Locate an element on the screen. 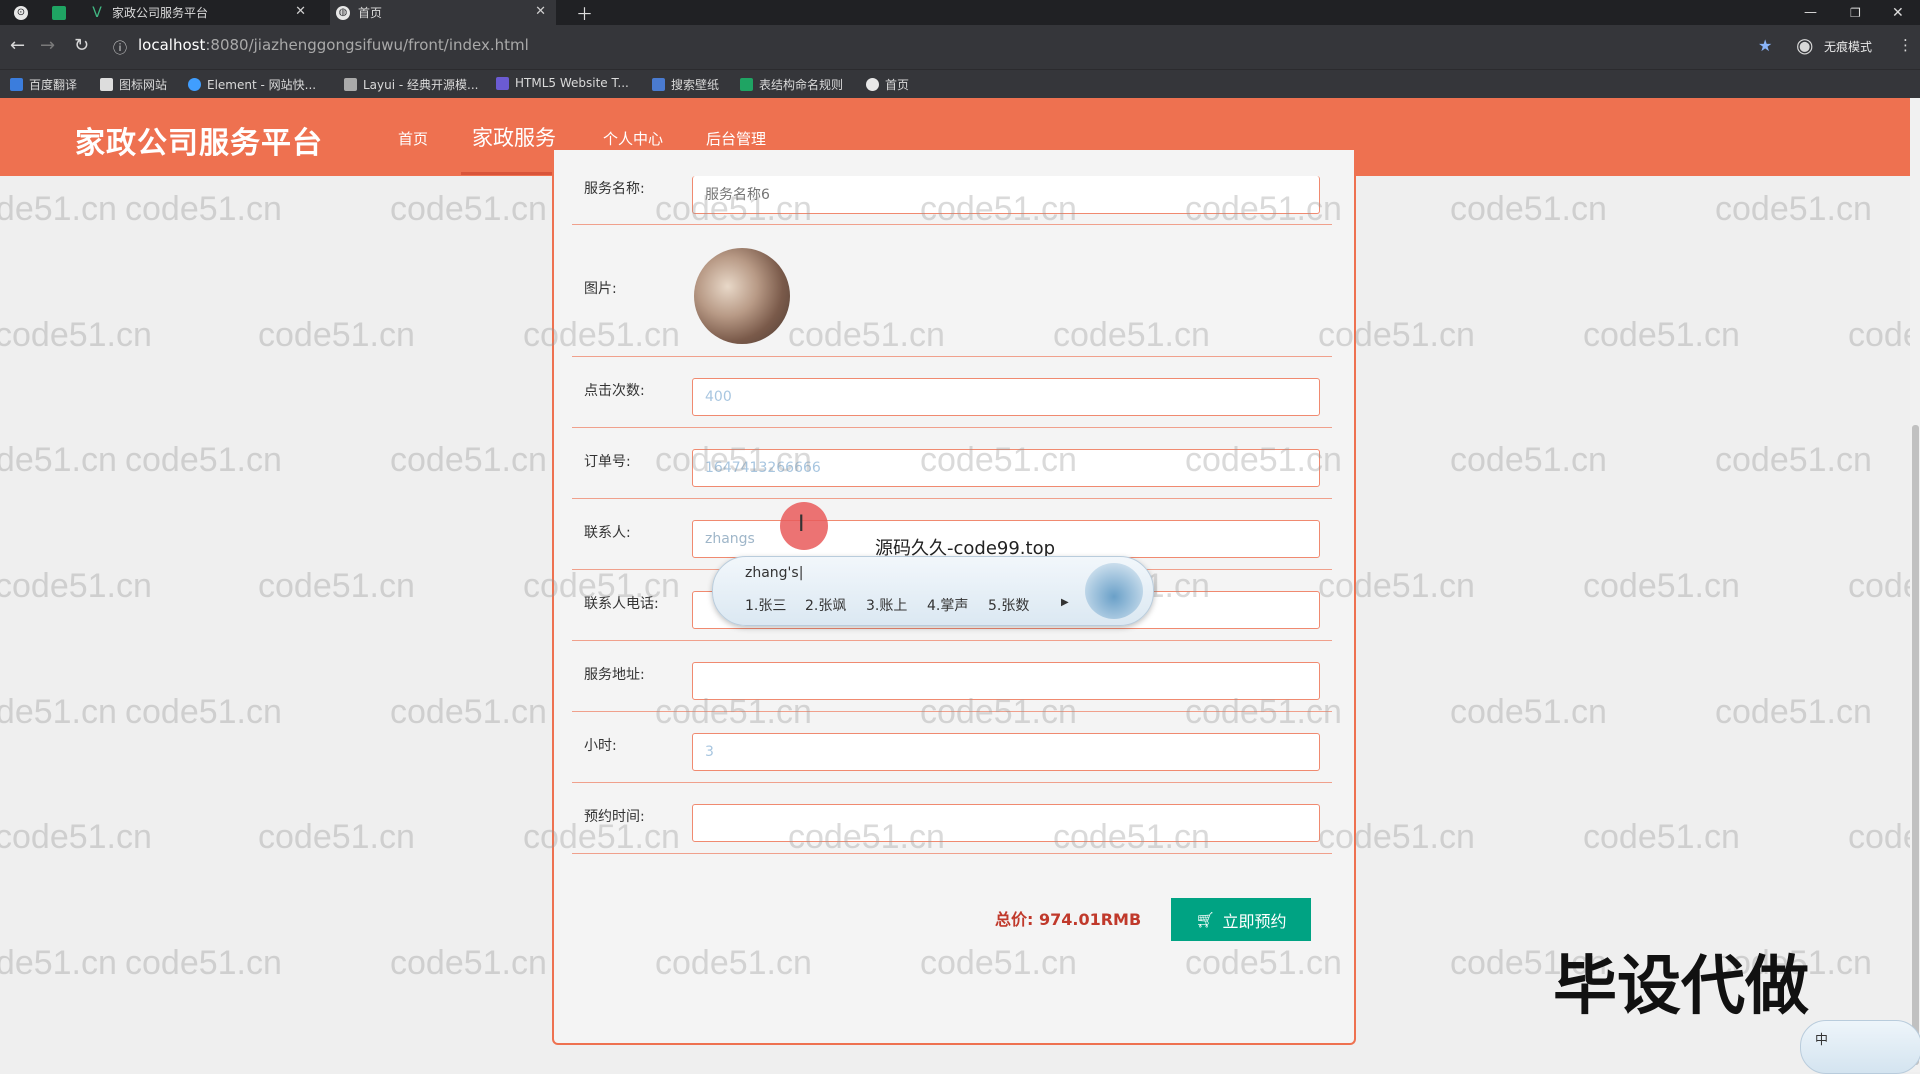 This screenshot has height=1074, width=1920. clicks-input is located at coordinates (1006, 397).